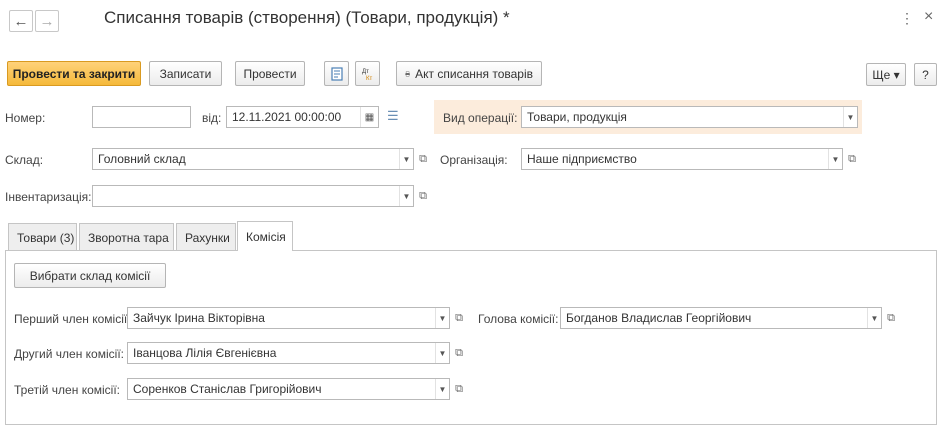 This screenshot has width=945, height=429. What do you see at coordinates (369, 117) in the screenshot?
I see `calendar-icon: ▦` at bounding box center [369, 117].